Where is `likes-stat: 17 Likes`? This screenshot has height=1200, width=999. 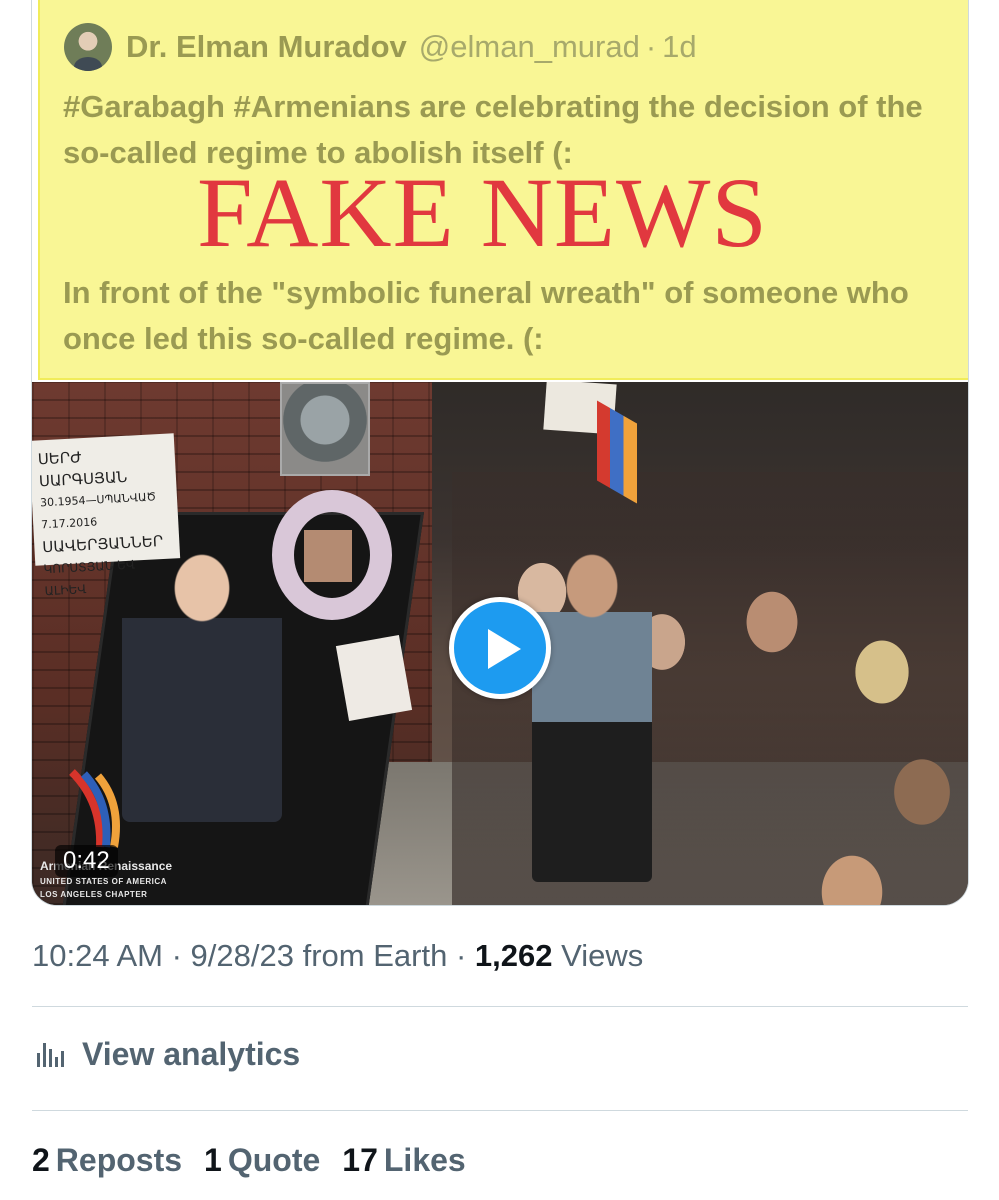 likes-stat: 17 Likes is located at coordinates (403, 1160).